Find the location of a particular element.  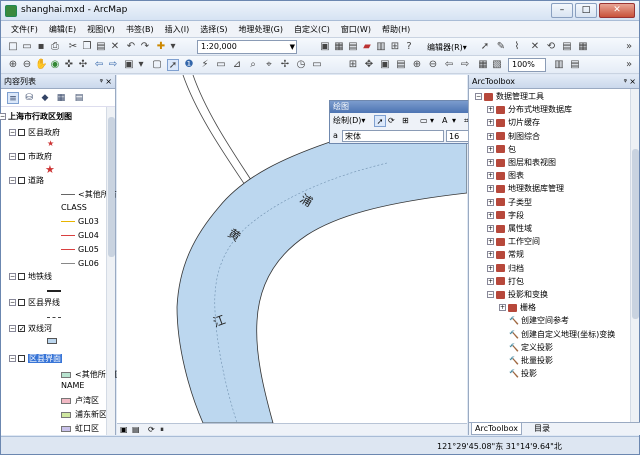

arctoolbox-tool: 🔨 投影 is located at coordinates (523, 374).